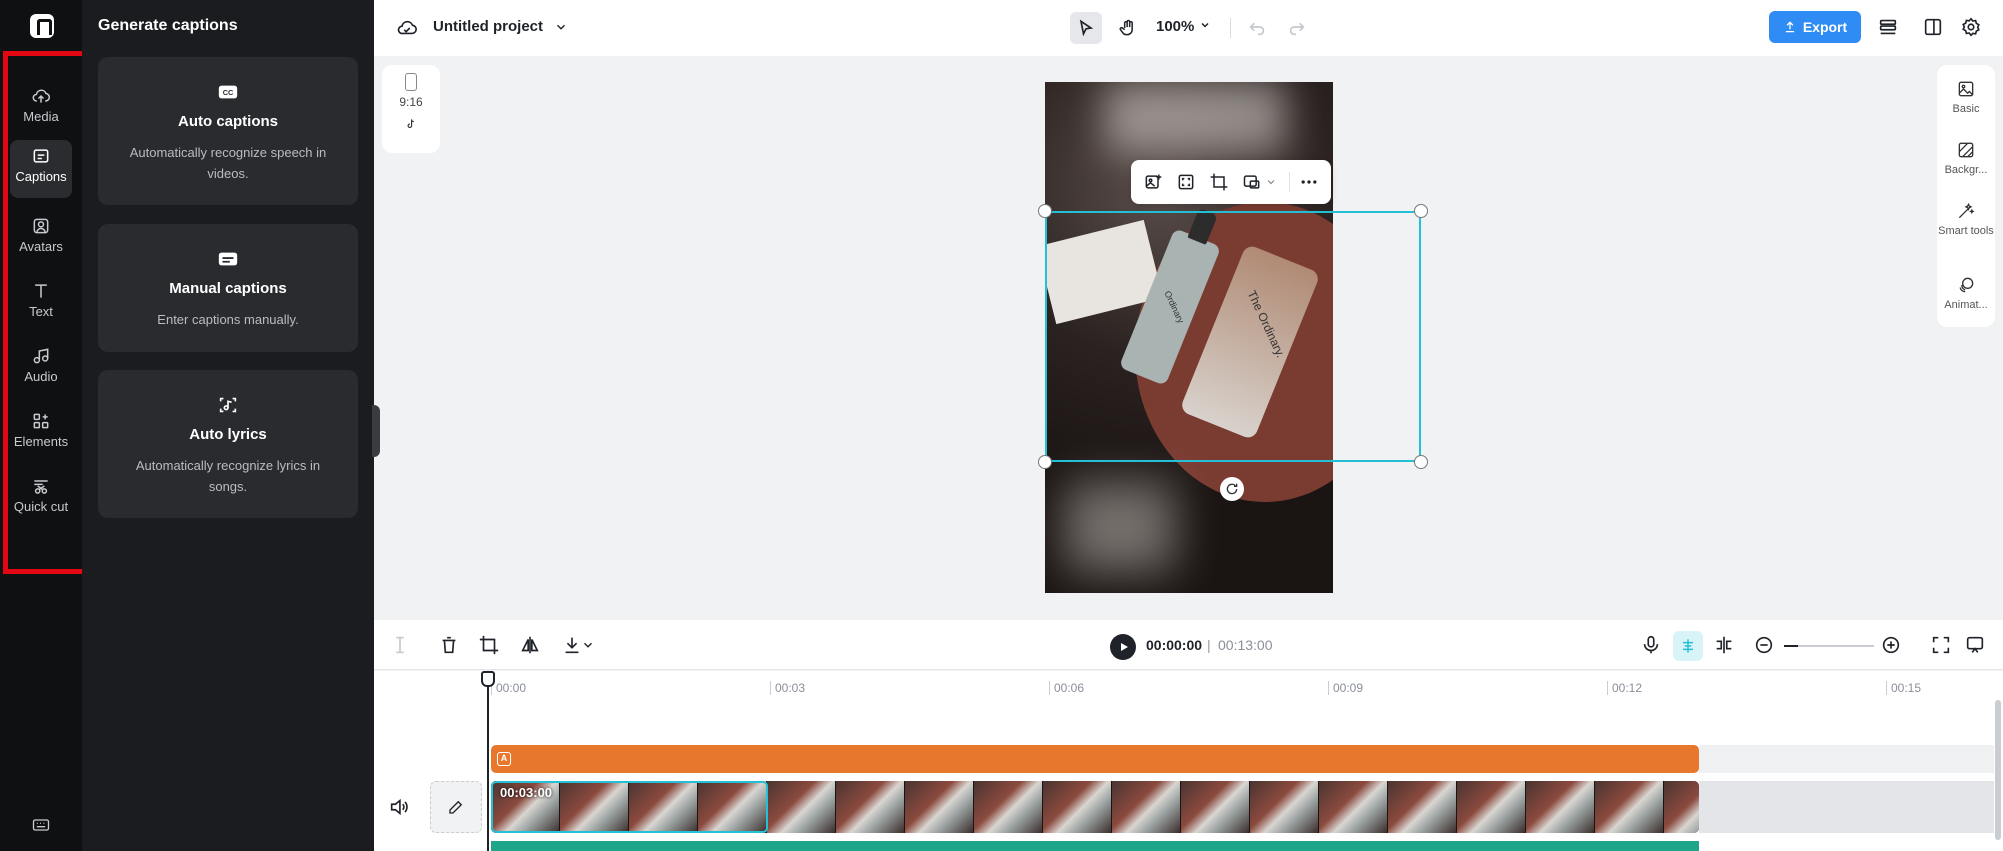 The image size is (2003, 851). Describe the element at coordinates (488, 762) in the screenshot. I see `playhead` at that location.